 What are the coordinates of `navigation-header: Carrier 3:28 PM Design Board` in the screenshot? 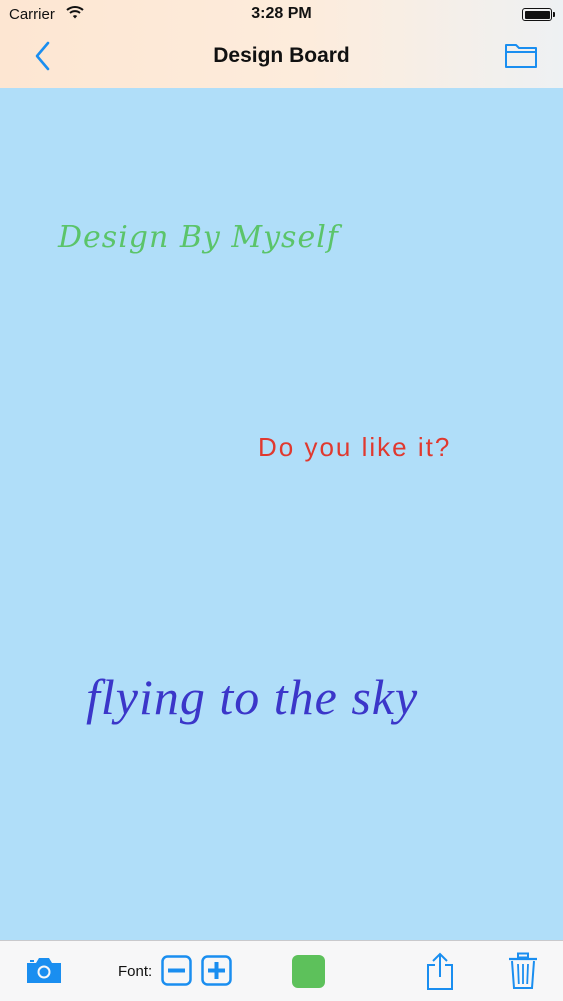 It's located at (281, 44).